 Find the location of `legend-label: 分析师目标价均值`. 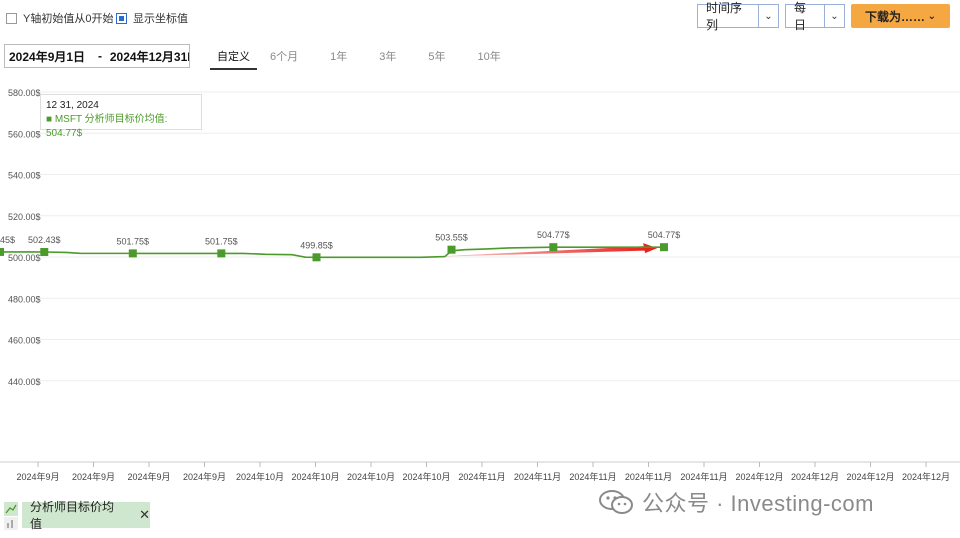

legend-label: 分析师目标价均值 is located at coordinates (72, 515).